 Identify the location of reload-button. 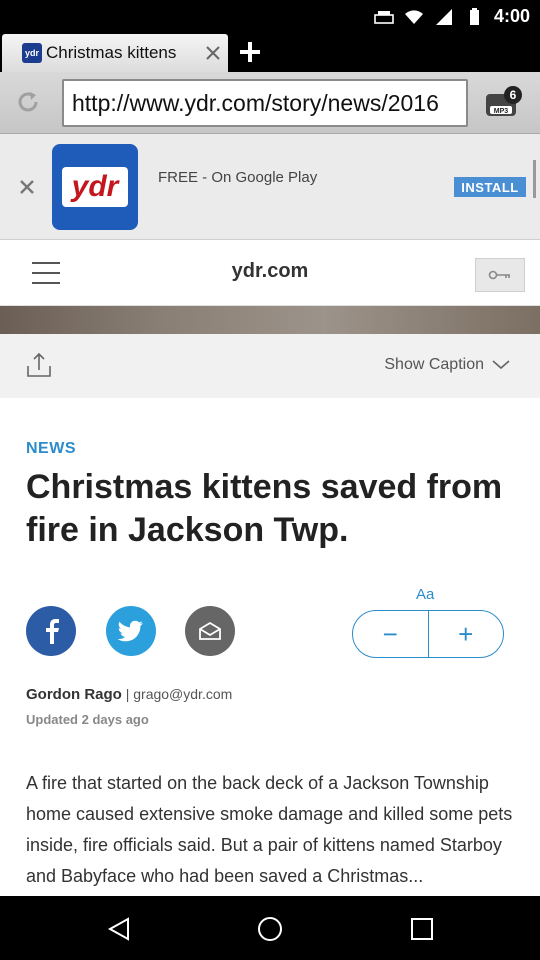
(28, 102).